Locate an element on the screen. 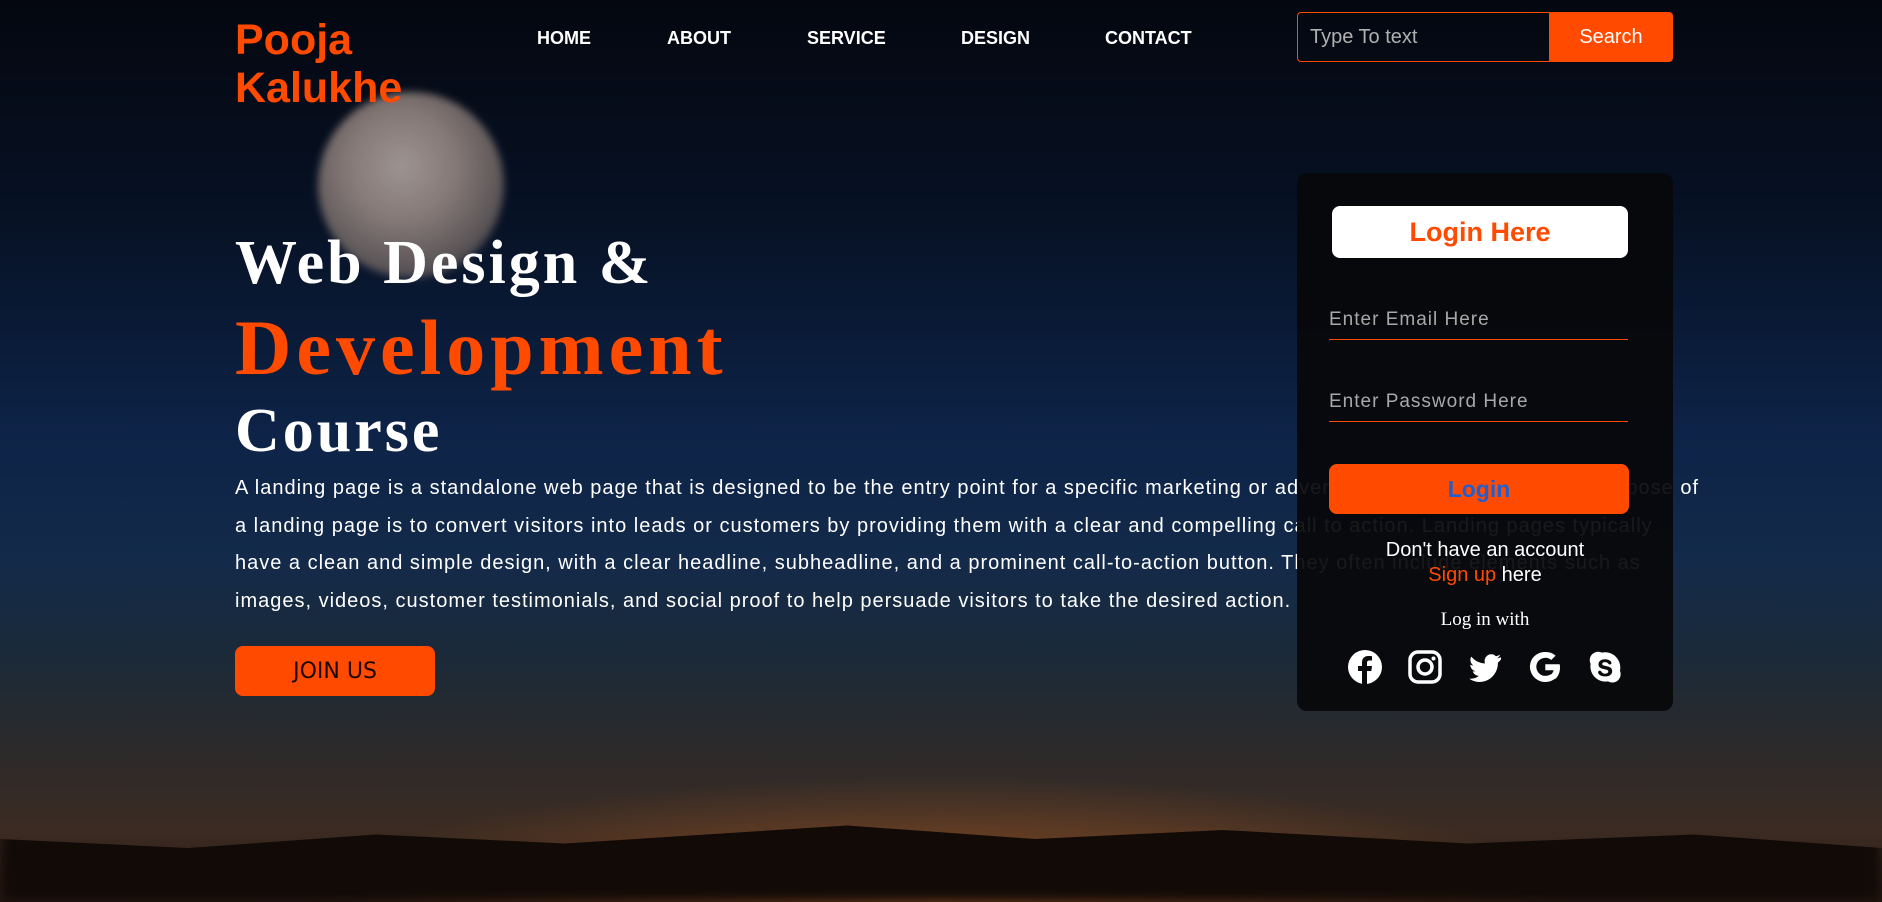  nav-design: DESIGN is located at coordinates (995, 38).